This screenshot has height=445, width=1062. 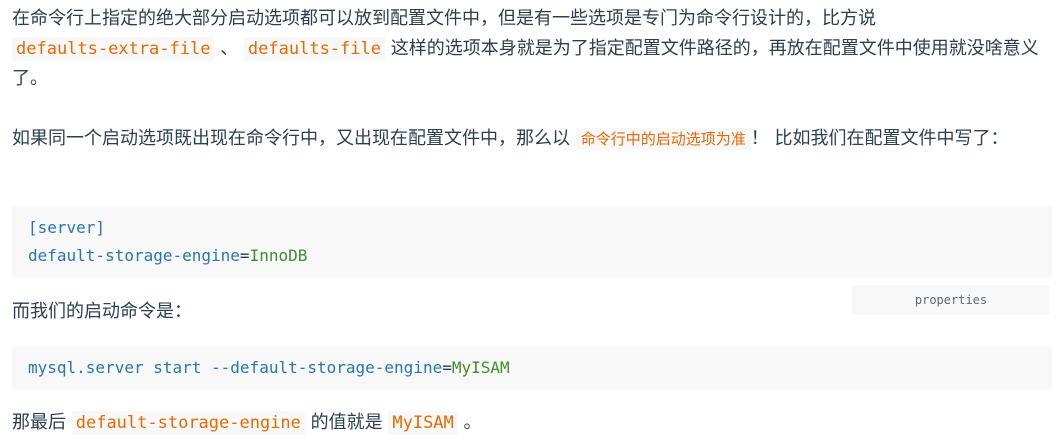 What do you see at coordinates (532, 312) in the screenshot?
I see `paragraph-command-intro: 而我们的启动命令是：` at bounding box center [532, 312].